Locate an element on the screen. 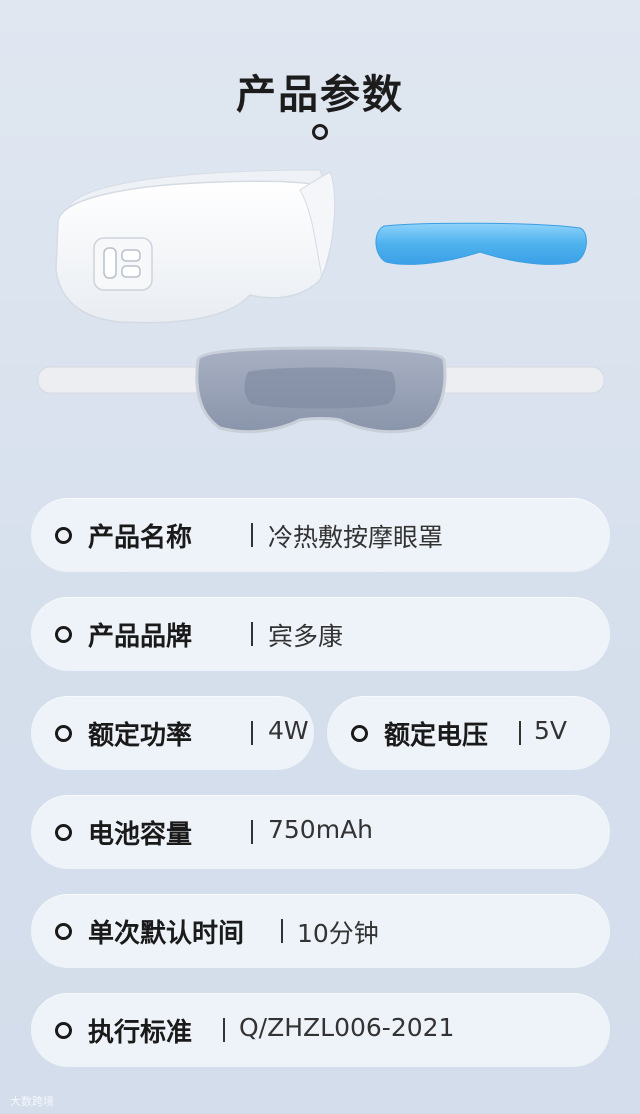  spec-value: Q/ZHZL006-2021 is located at coordinates (347, 1027).